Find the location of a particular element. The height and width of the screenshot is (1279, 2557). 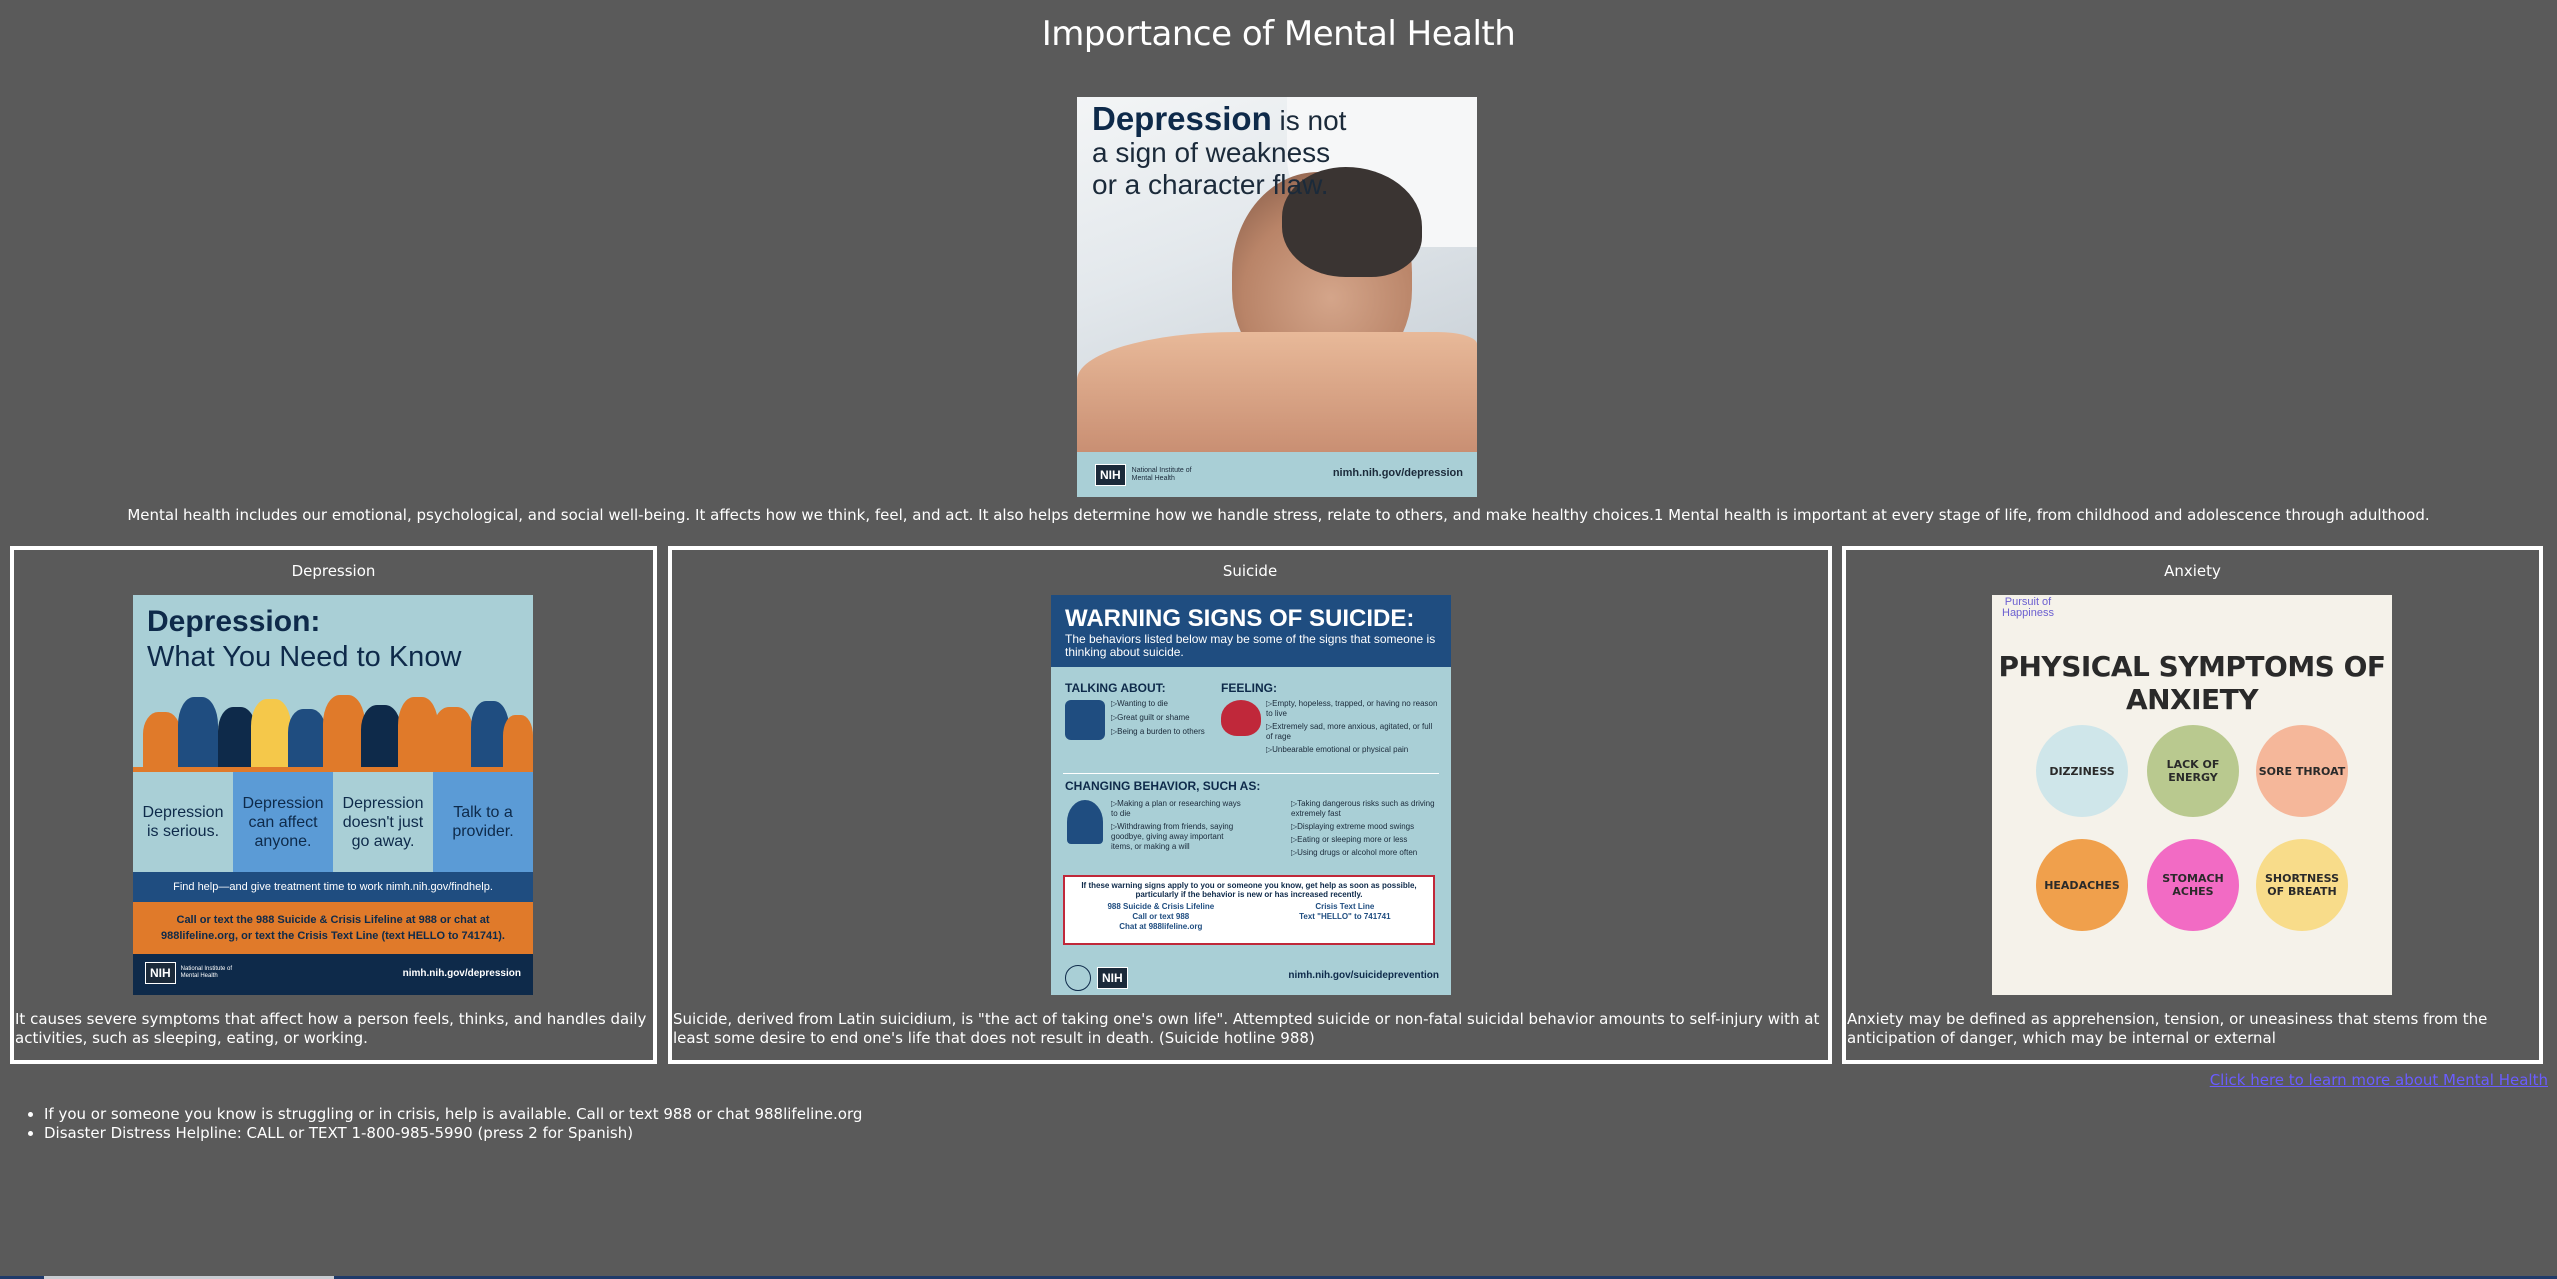

people-talking-icon is located at coordinates (1085, 720).